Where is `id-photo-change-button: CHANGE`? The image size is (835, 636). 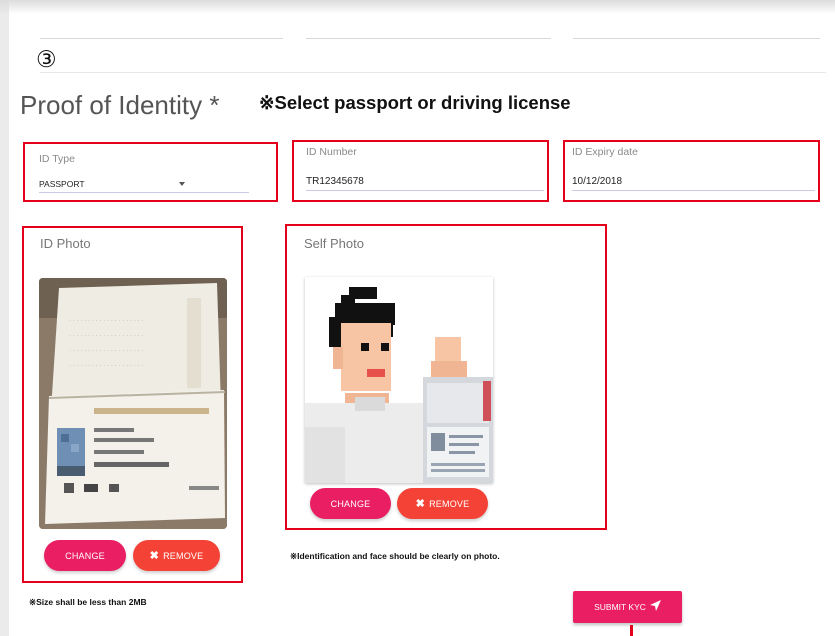 id-photo-change-button: CHANGE is located at coordinates (85, 555).